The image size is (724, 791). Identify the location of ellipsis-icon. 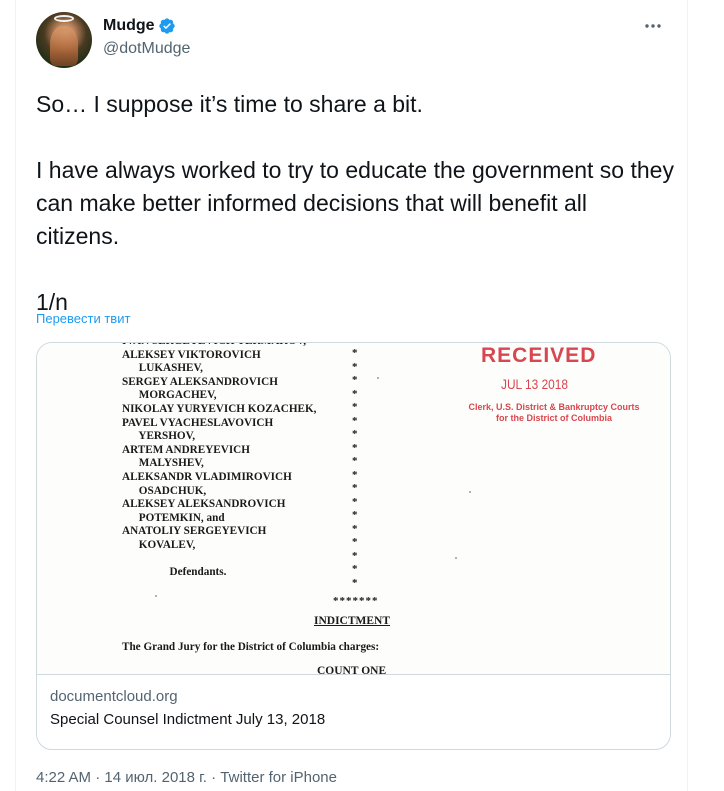
(653, 26).